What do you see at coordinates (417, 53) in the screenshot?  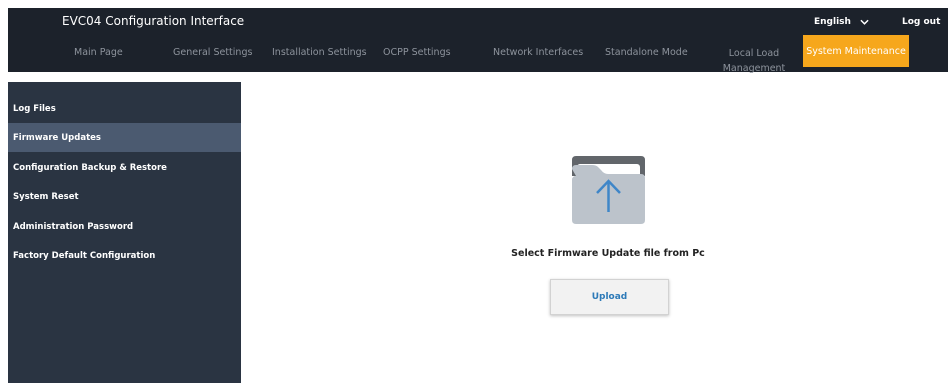 I see `nav-ocpp-settings: OCPP Settings` at bounding box center [417, 53].